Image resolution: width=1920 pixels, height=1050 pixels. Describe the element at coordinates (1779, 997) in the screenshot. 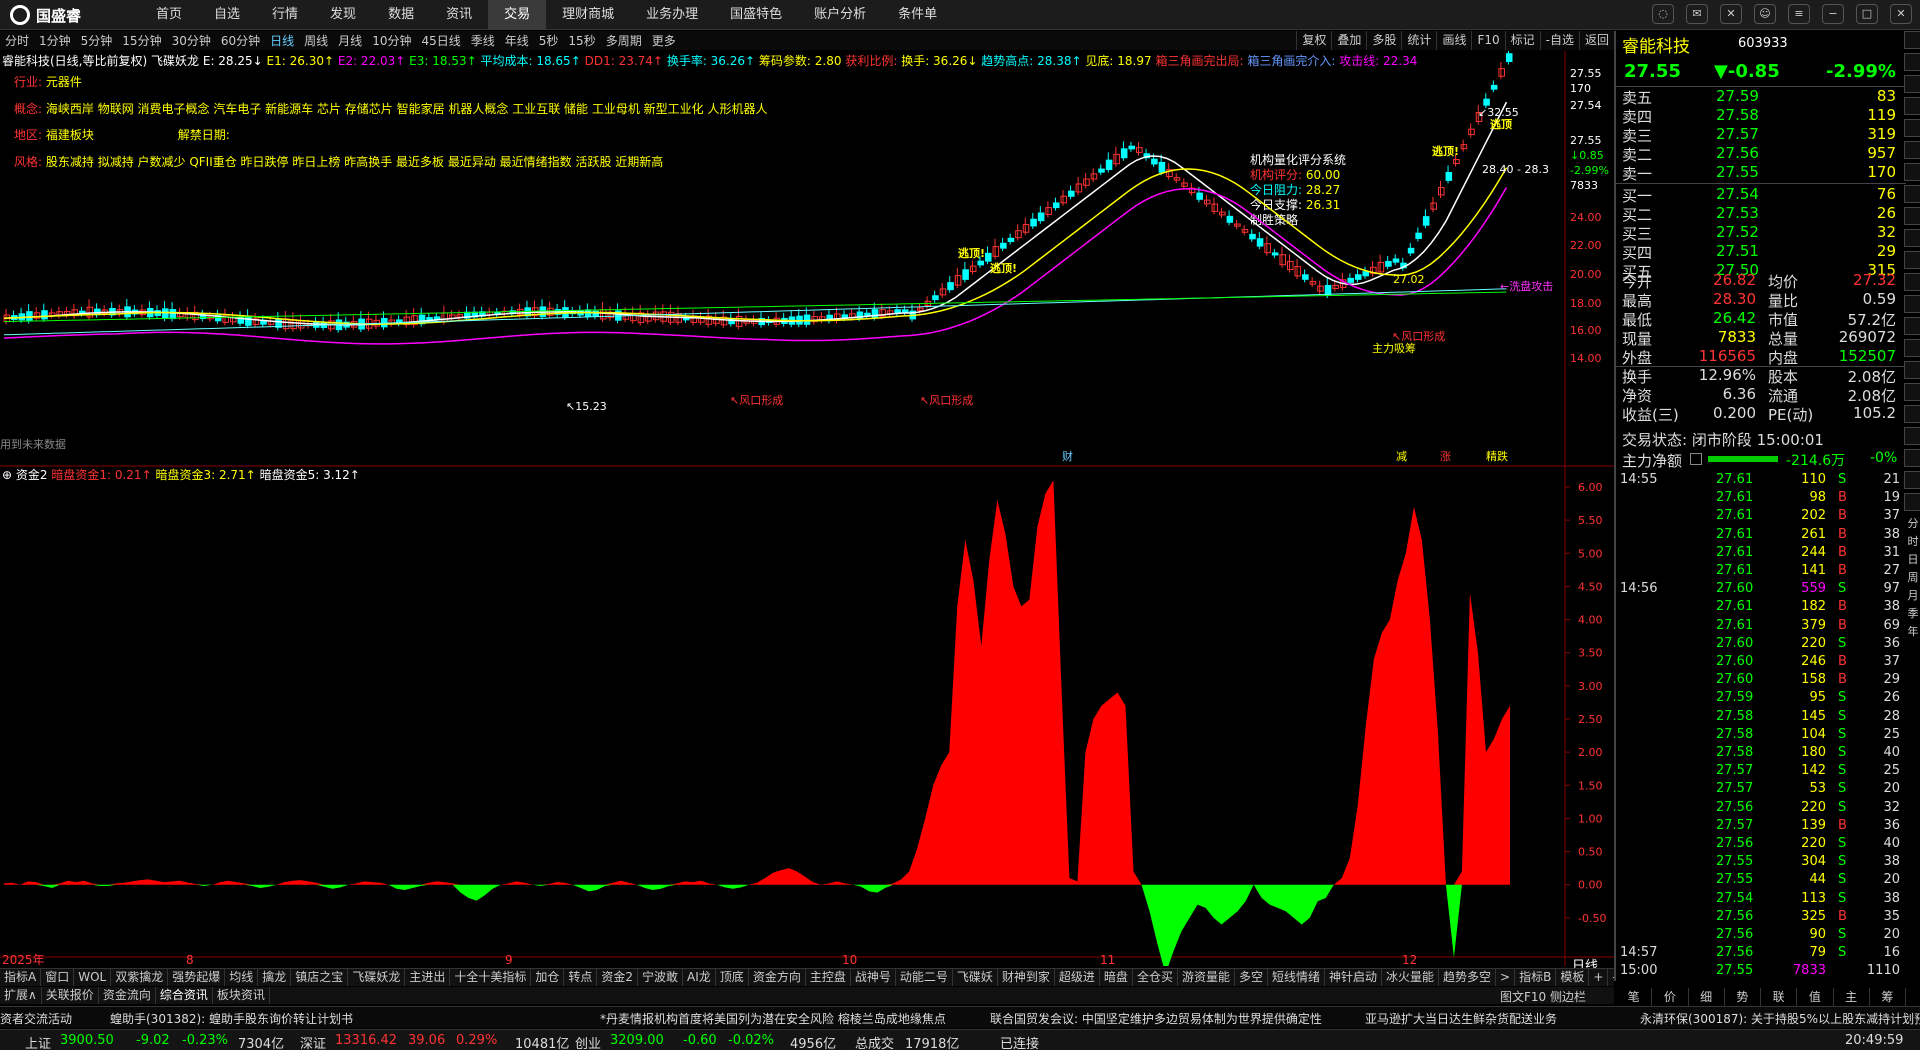

I see `quote-tab: 联` at that location.